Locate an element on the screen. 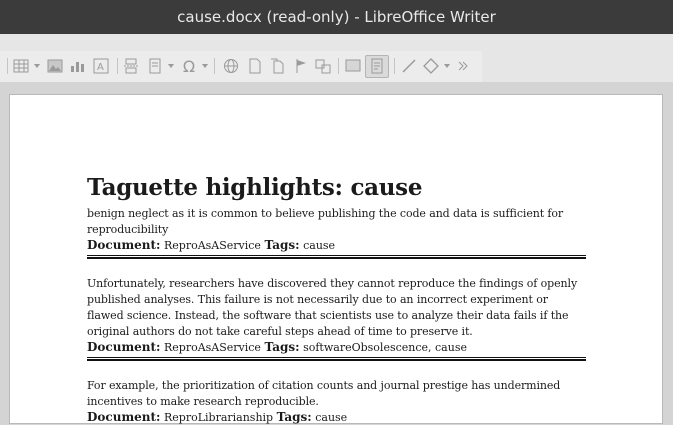 The height and width of the screenshot is (425, 673). table-icon is located at coordinates (21, 66).